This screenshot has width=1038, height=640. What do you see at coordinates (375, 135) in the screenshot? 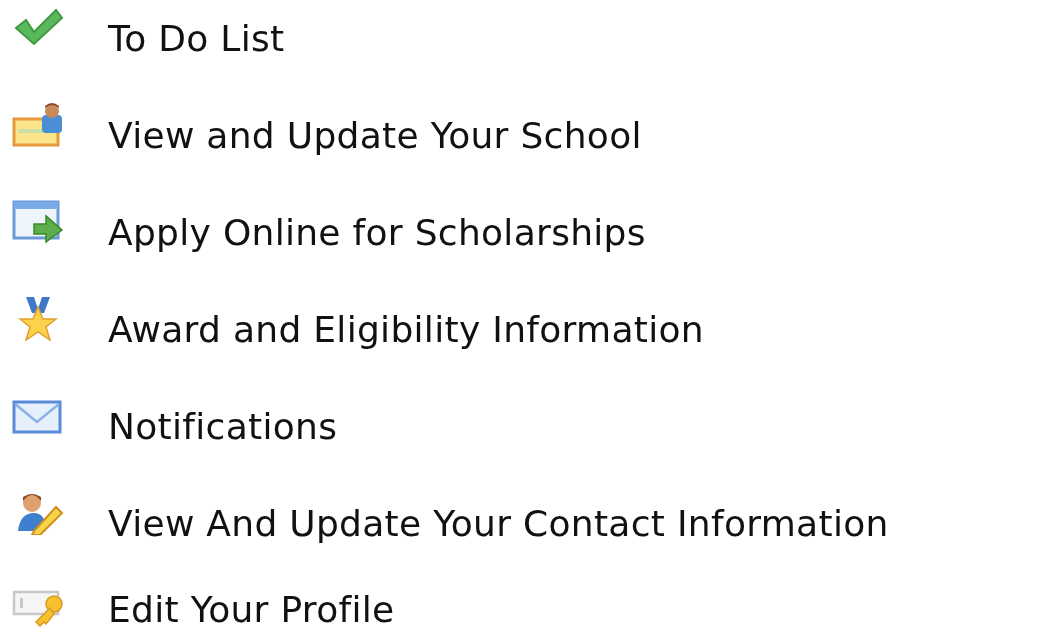
I see `menu-link: View and Update Your School` at bounding box center [375, 135].